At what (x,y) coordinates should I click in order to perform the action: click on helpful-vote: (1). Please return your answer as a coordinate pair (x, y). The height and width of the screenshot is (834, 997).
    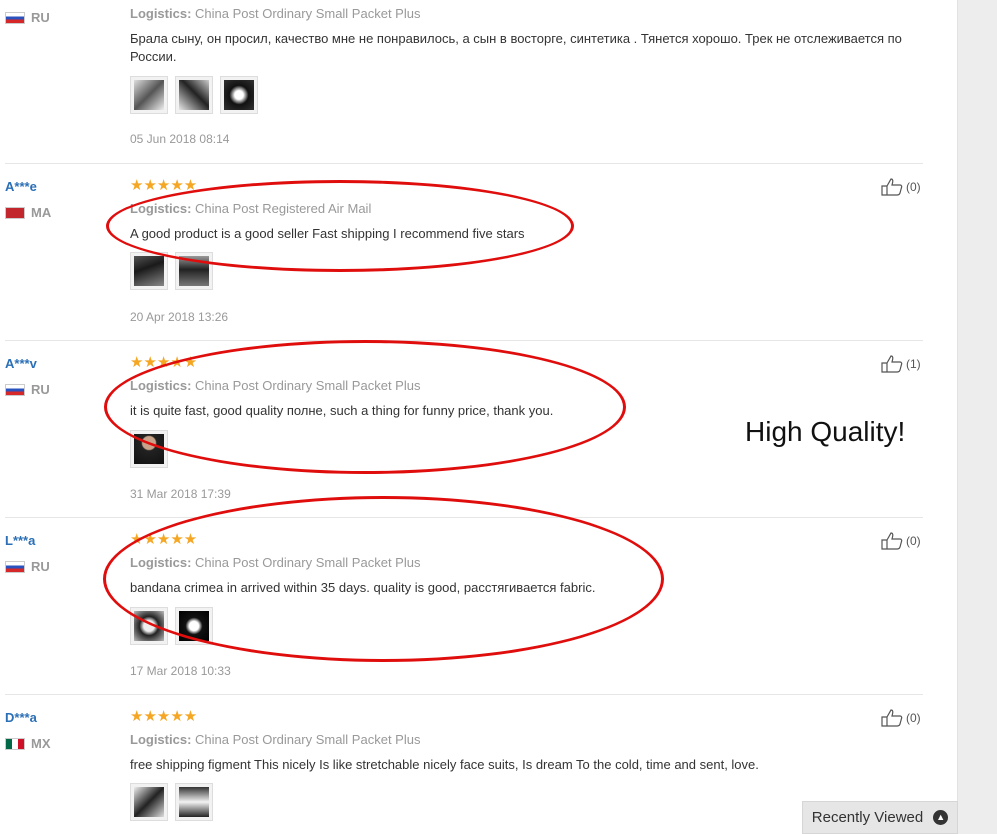
    Looking at the image, I should click on (901, 364).